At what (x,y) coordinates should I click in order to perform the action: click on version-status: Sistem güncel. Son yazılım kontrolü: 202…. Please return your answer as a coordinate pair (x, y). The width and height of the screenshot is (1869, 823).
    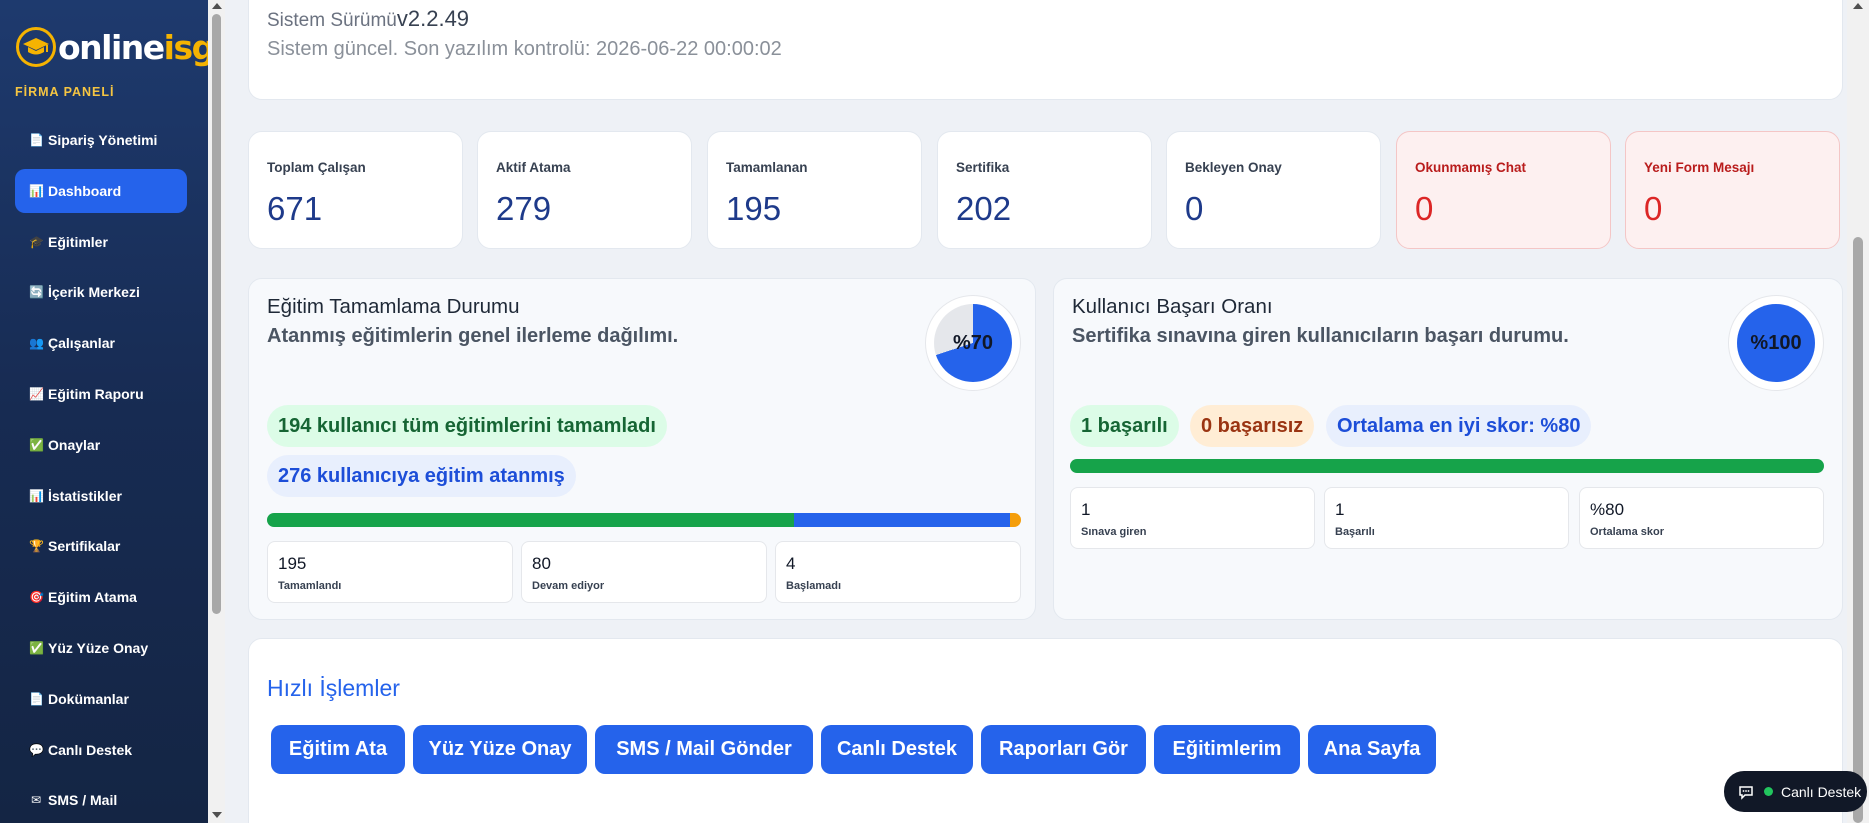
    Looking at the image, I should click on (524, 49).